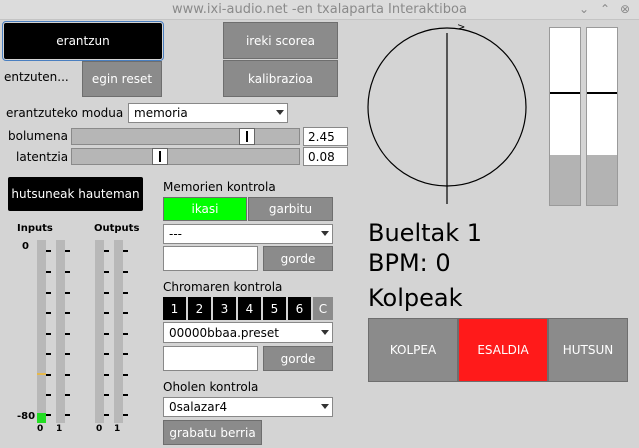 The height and width of the screenshot is (448, 639). I want to click on memory-section-title: Memorien kontrola, so click(219, 187).